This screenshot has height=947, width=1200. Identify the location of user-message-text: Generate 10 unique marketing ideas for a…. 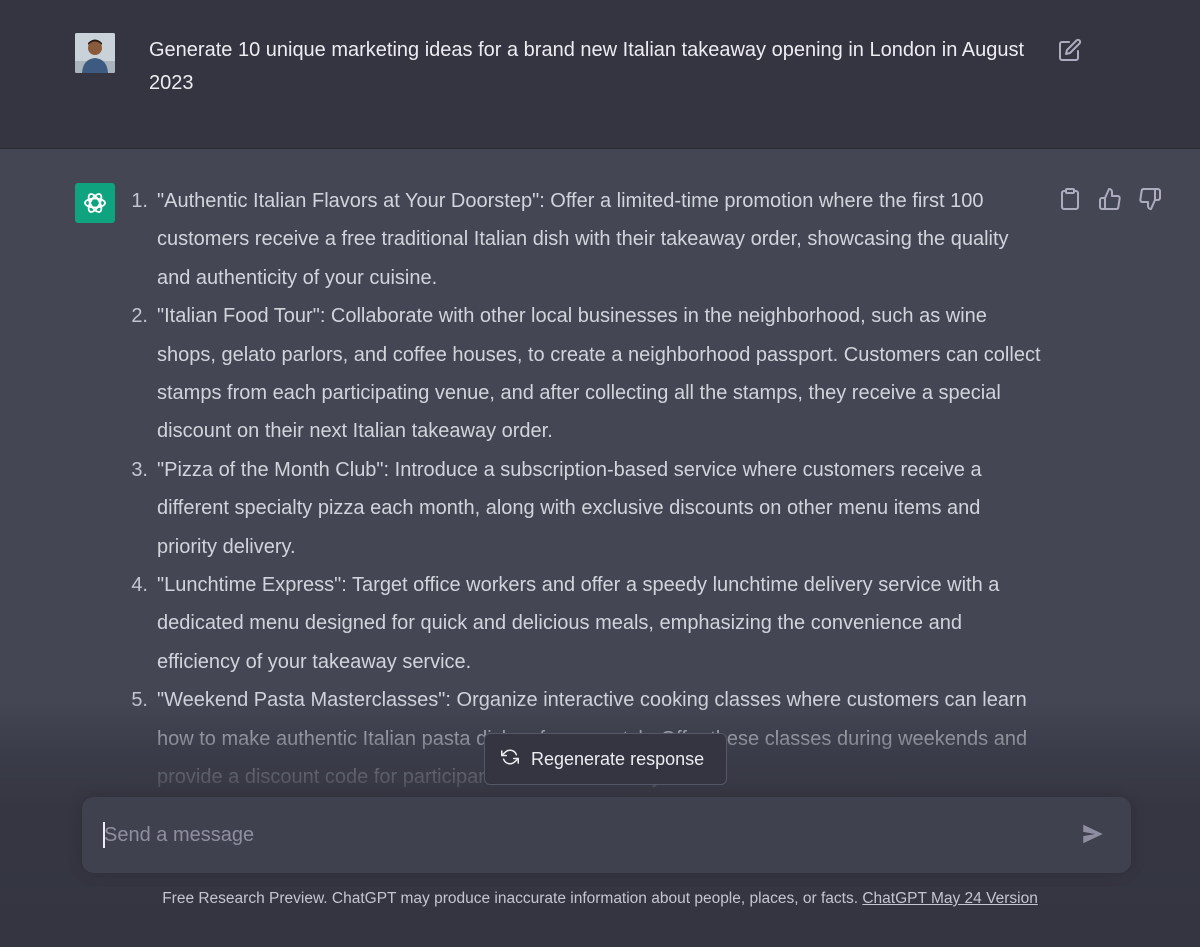
(587, 66).